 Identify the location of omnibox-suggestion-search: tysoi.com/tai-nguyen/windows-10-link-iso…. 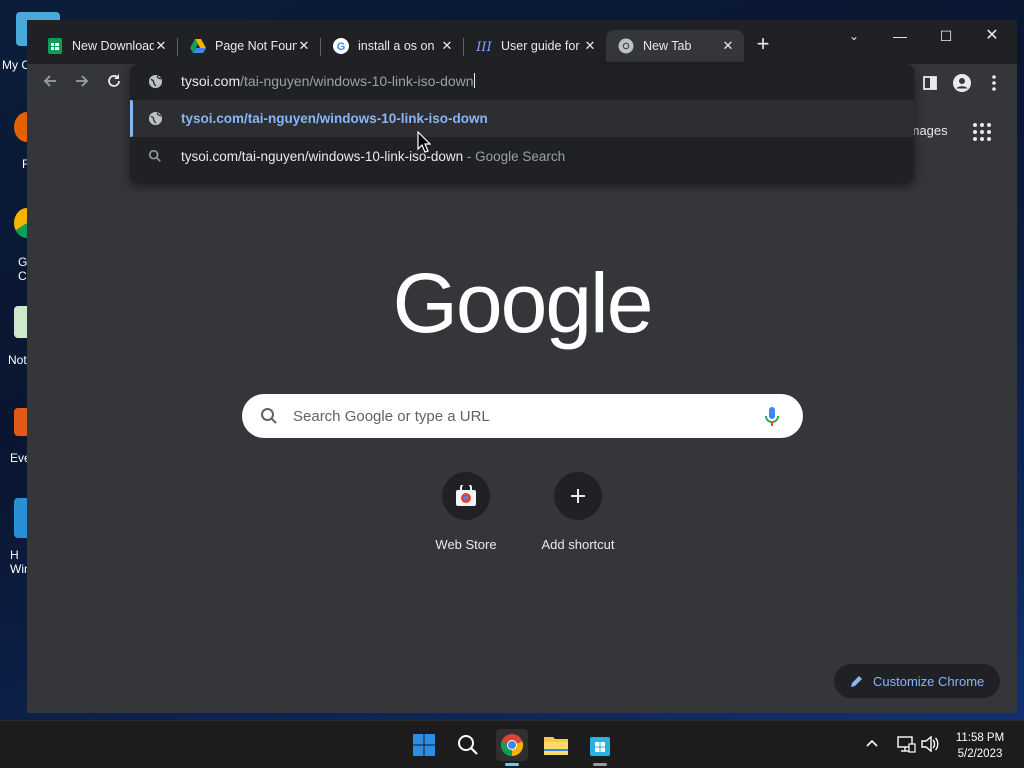
(522, 156).